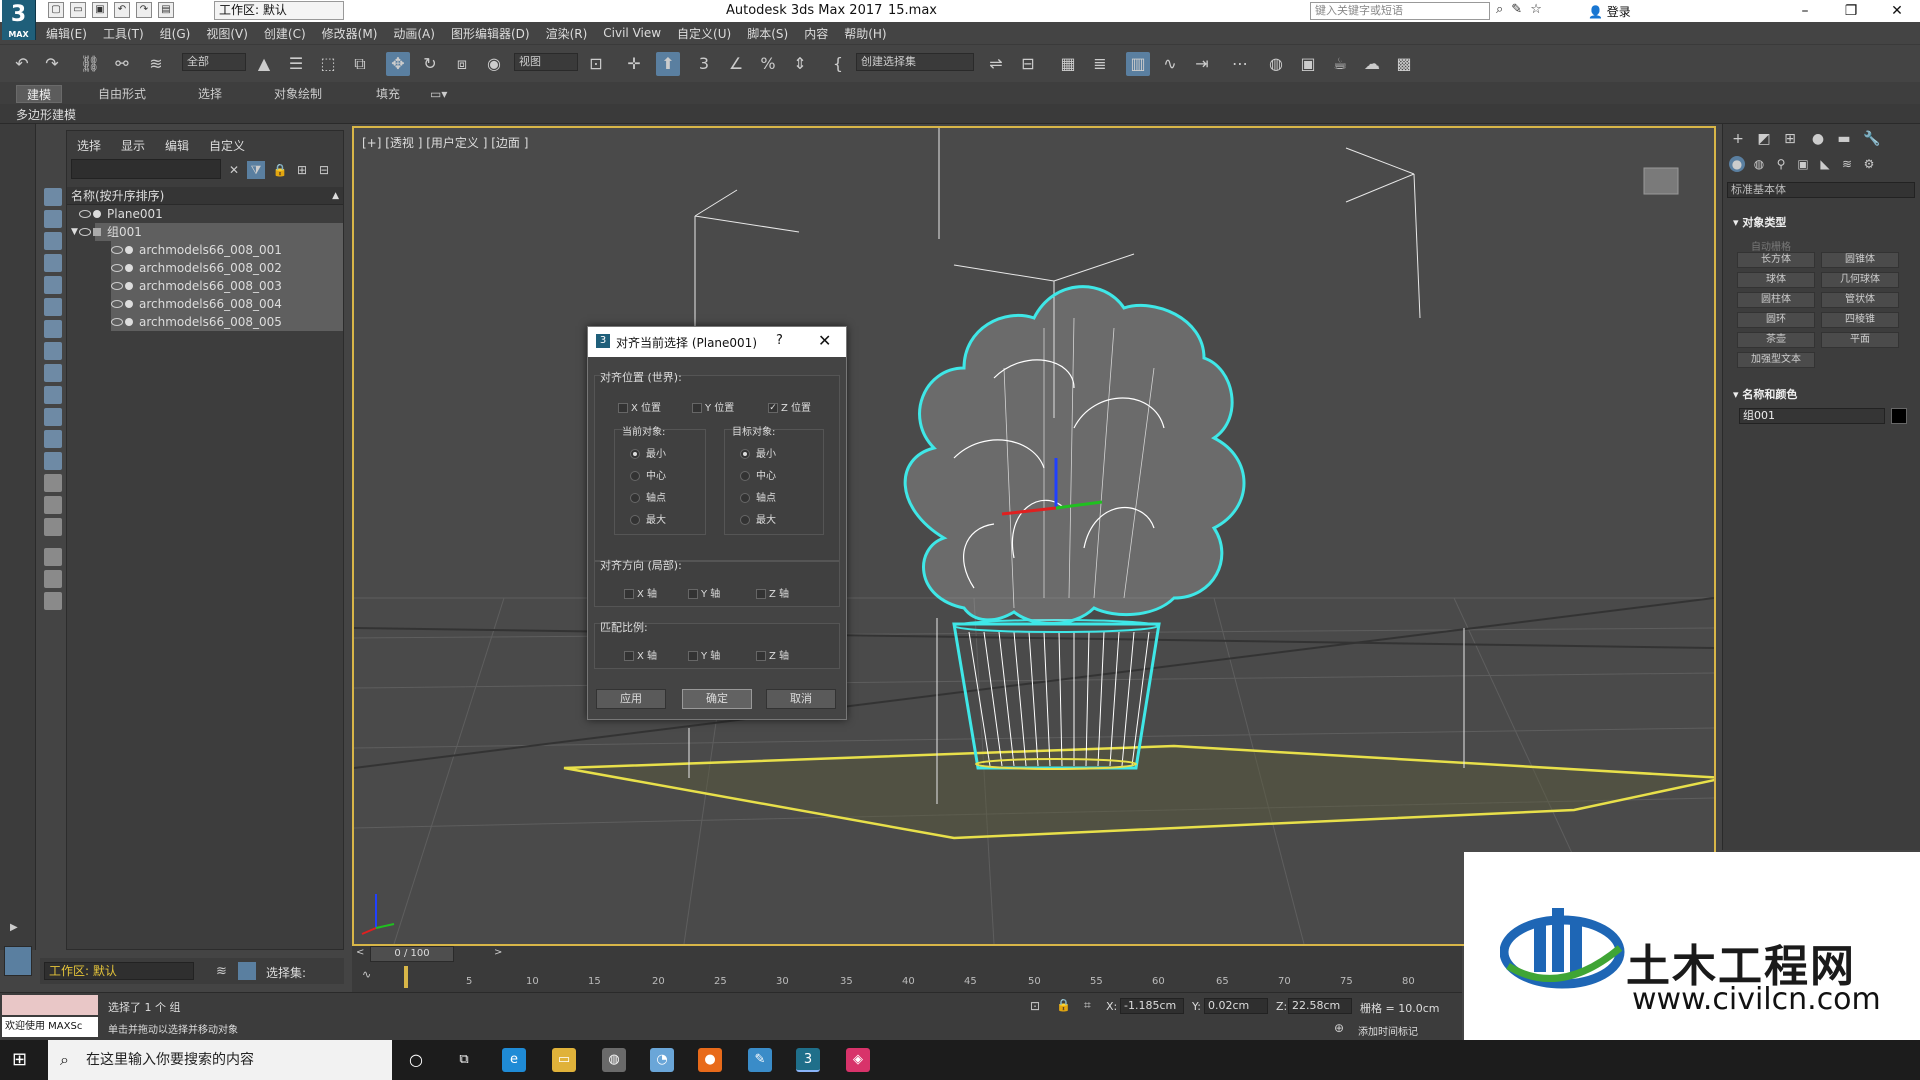  What do you see at coordinates (1812, 416) in the screenshot?
I see `object-name-field: 组001` at bounding box center [1812, 416].